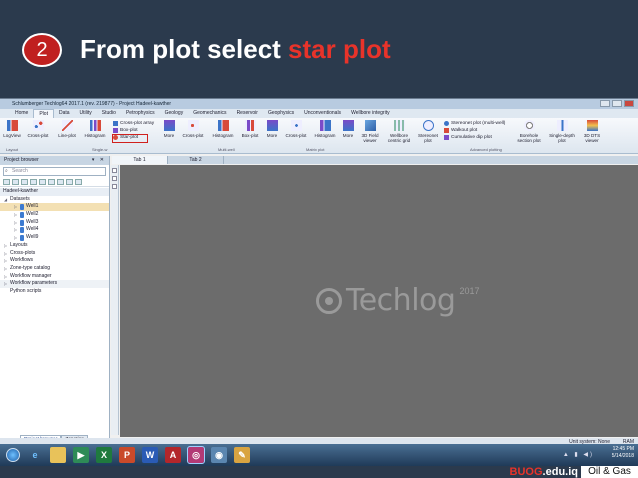  I want to click on network-icon: ◉, so click(219, 455).